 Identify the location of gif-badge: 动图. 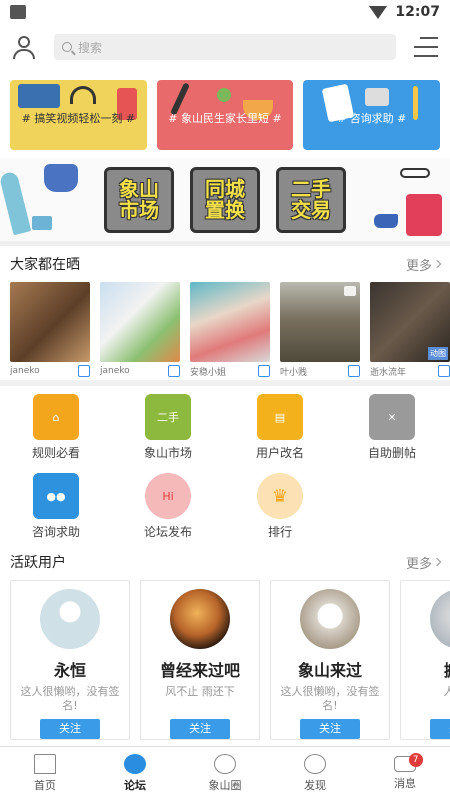
(438, 353).